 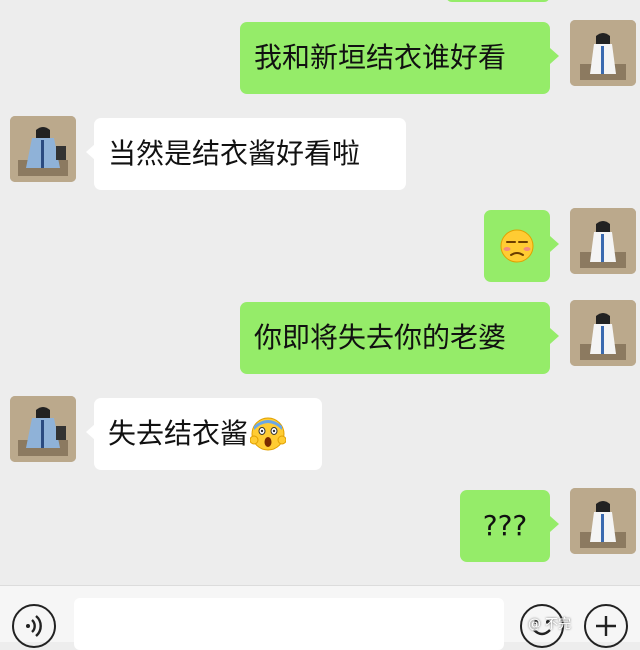 I want to click on message-row, so click(x=320, y=246).